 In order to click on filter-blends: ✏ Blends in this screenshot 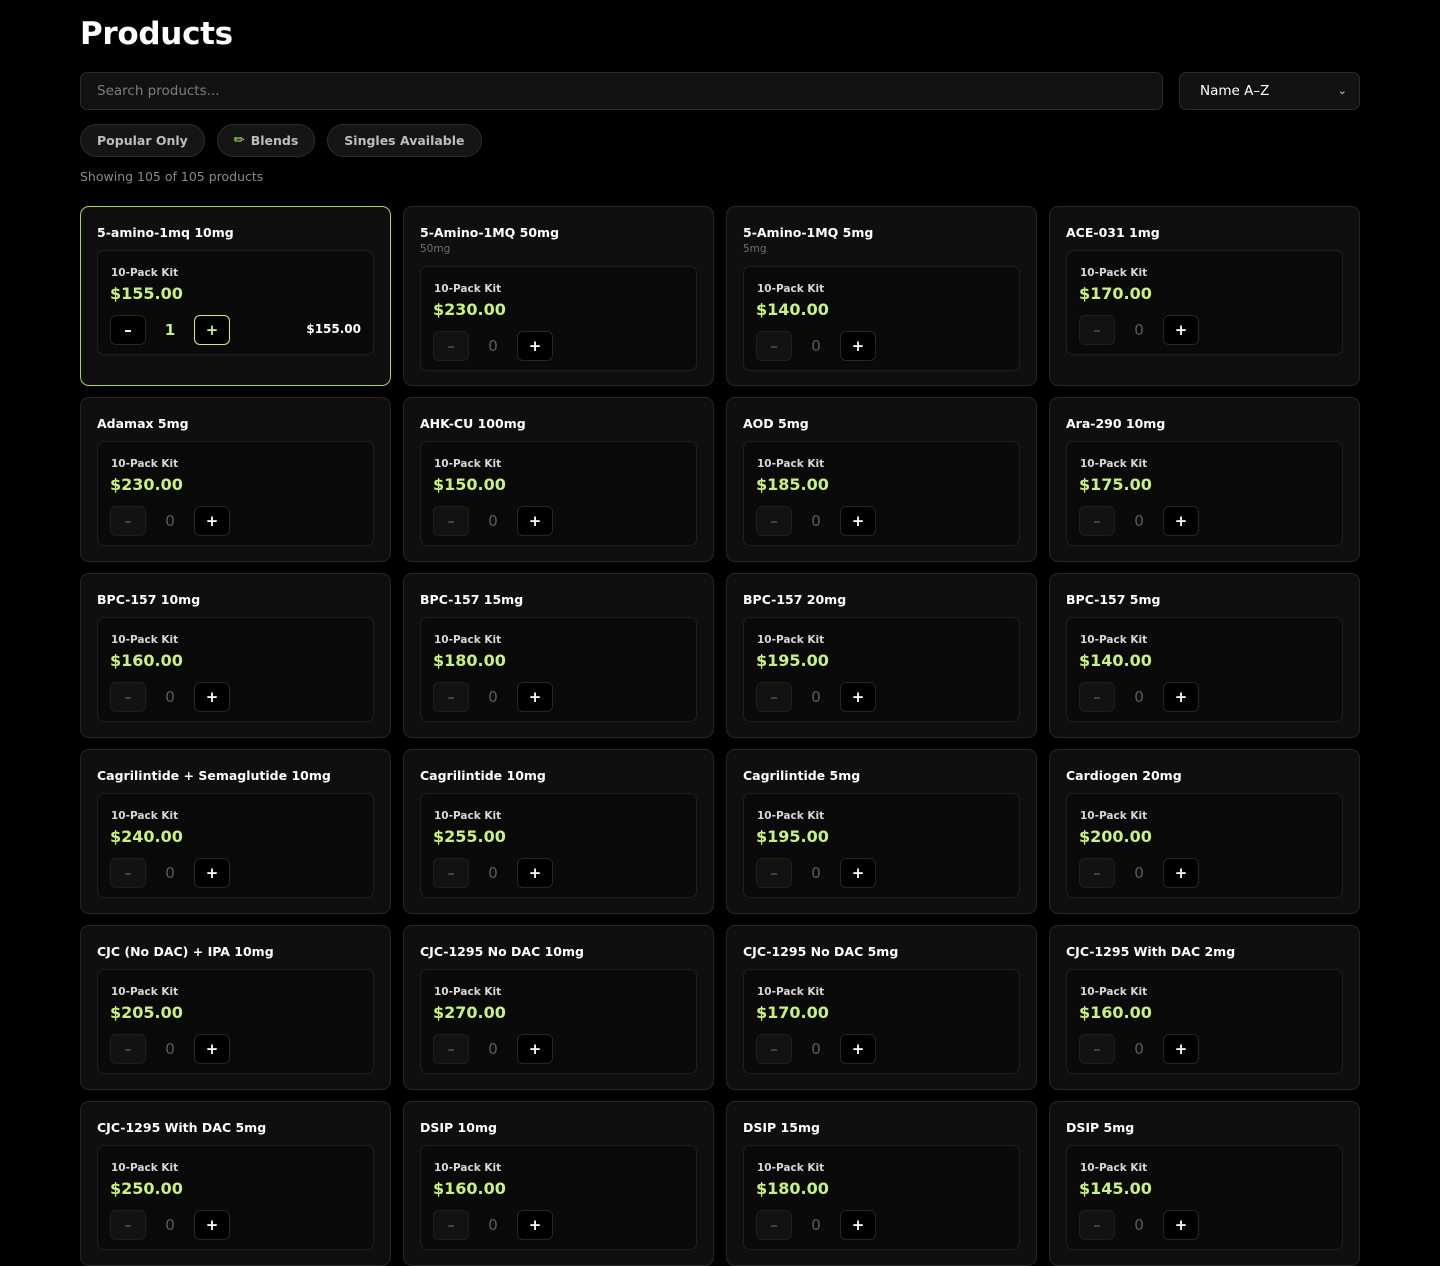, I will do `click(266, 140)`.